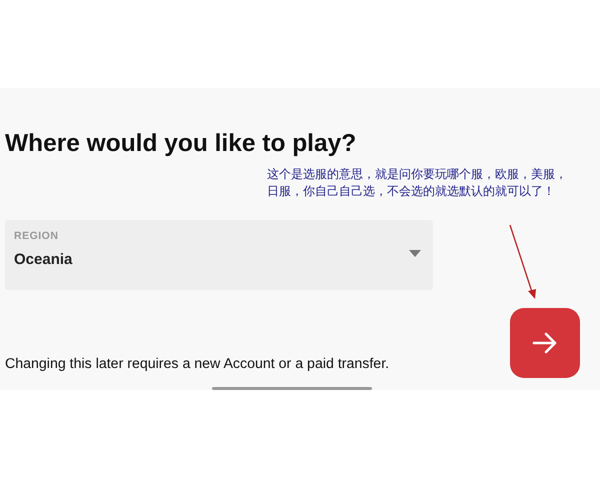 The width and height of the screenshot is (600, 480). Describe the element at coordinates (411, 191) in the screenshot. I see `annotation-text: 日服，你自己自己选，不会选的就选默认的就可以了！` at that location.